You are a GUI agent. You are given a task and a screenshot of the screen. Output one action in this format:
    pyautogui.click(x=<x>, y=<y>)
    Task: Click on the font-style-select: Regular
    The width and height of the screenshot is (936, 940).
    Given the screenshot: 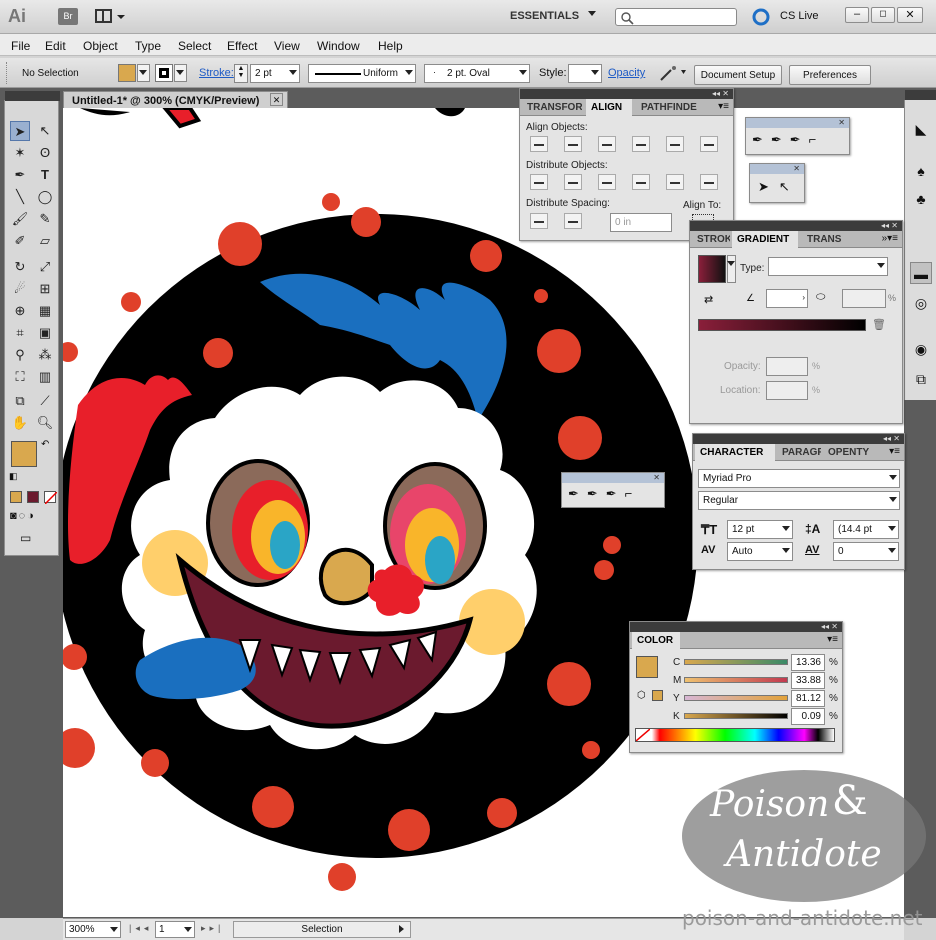 What is the action you would take?
    pyautogui.click(x=799, y=500)
    